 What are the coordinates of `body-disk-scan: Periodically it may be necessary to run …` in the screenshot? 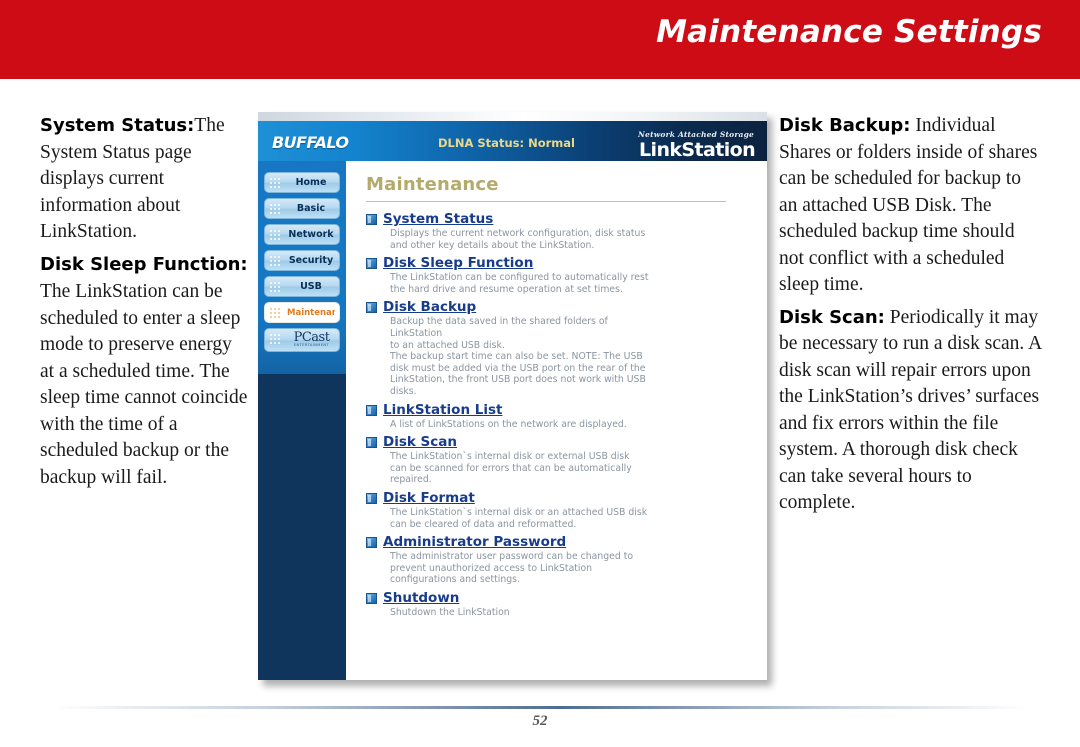 It's located at (910, 410).